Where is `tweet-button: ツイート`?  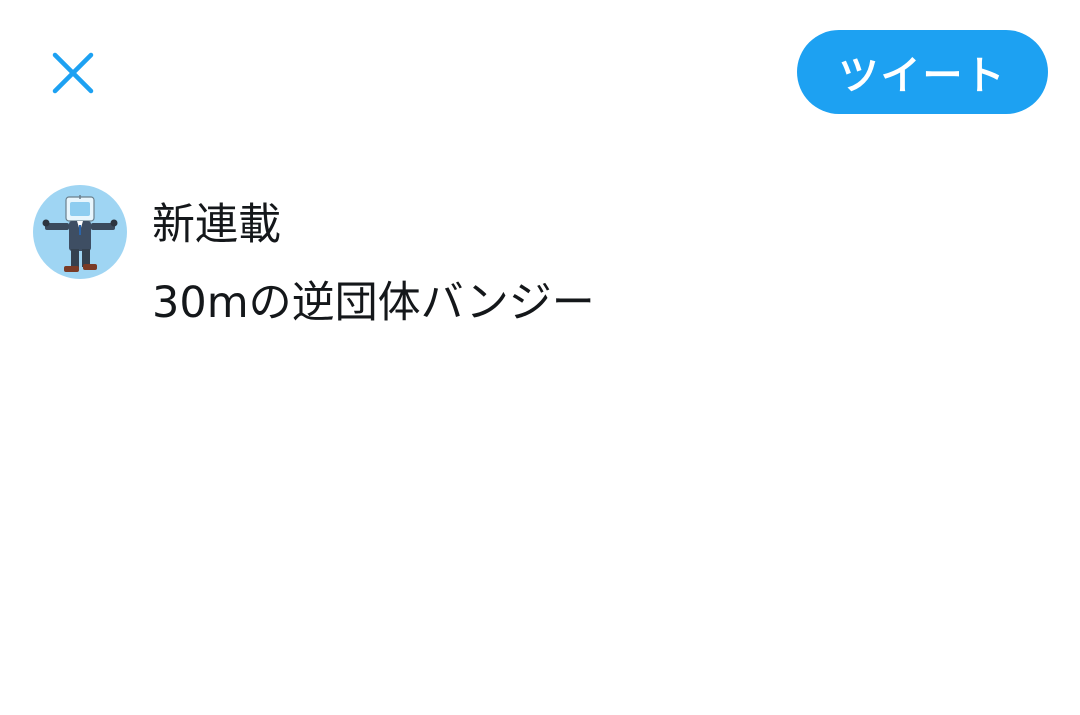
tweet-button: ツイート is located at coordinates (922, 72).